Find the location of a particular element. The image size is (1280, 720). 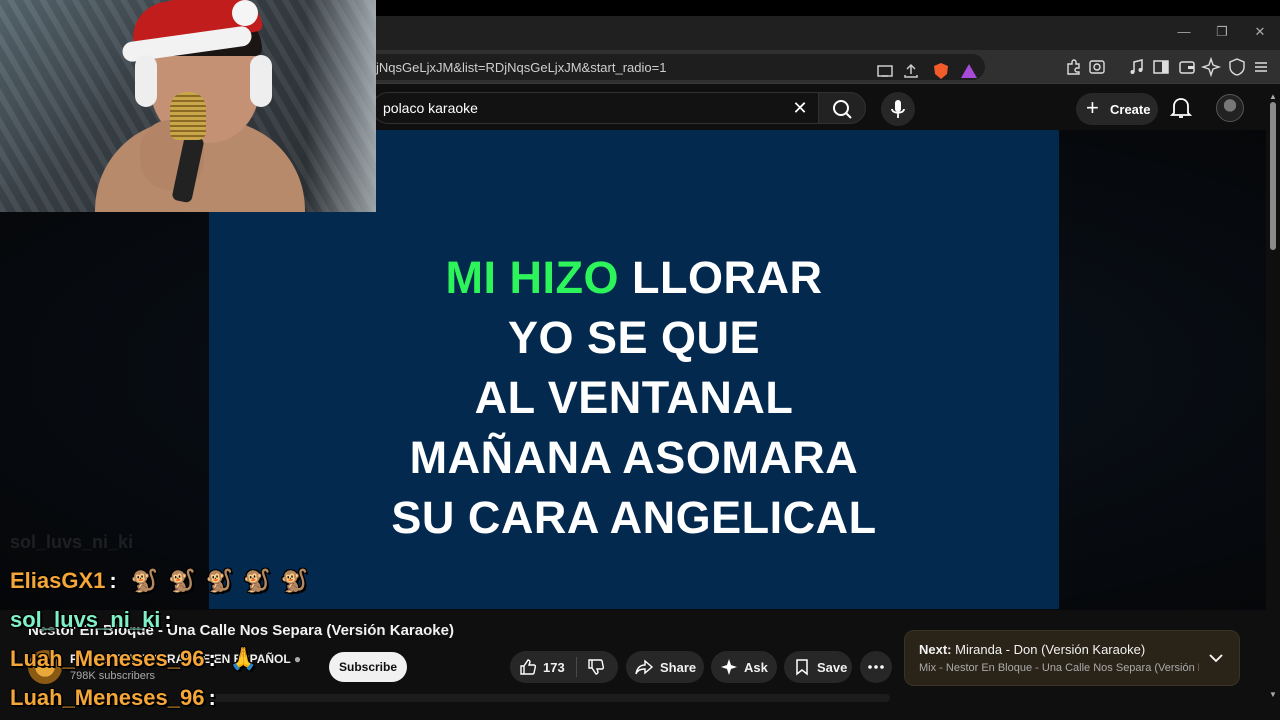

scrollbar-thumb is located at coordinates (1273, 176).